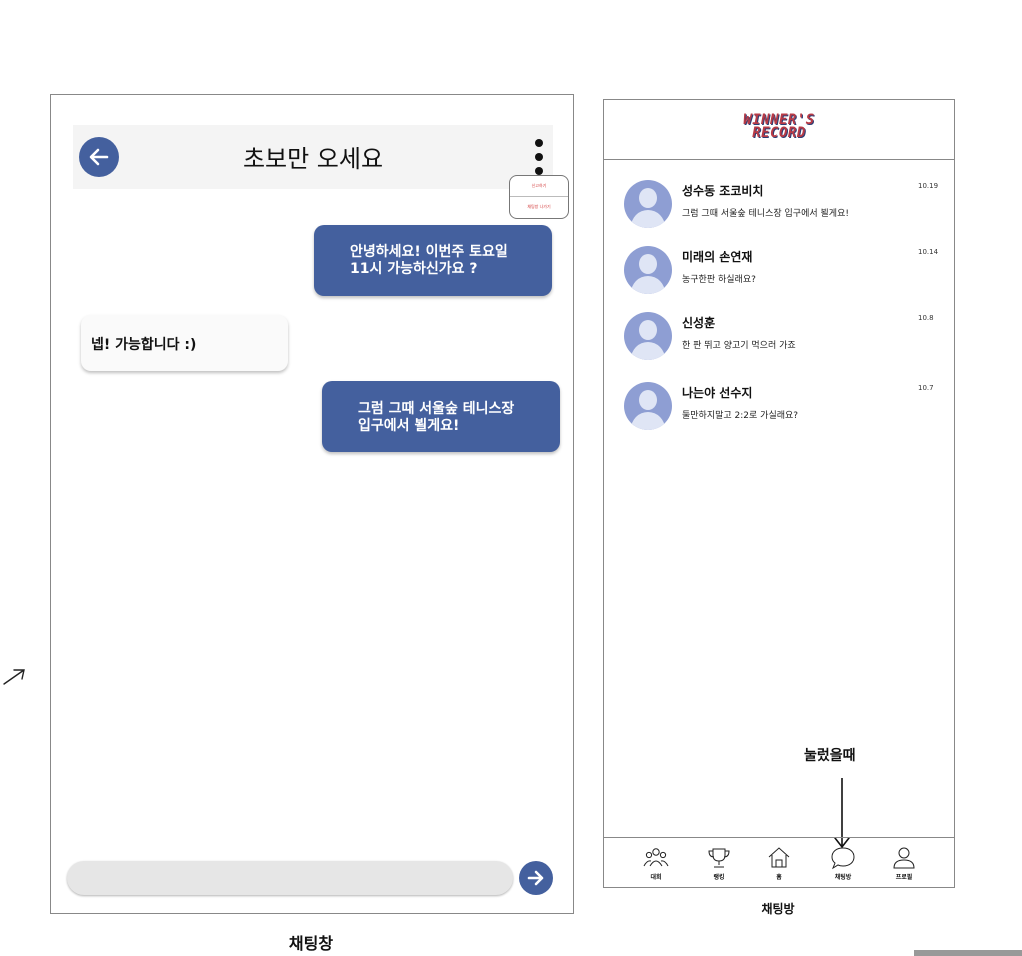 The image size is (1022, 956). What do you see at coordinates (904, 858) in the screenshot?
I see `person-icon` at bounding box center [904, 858].